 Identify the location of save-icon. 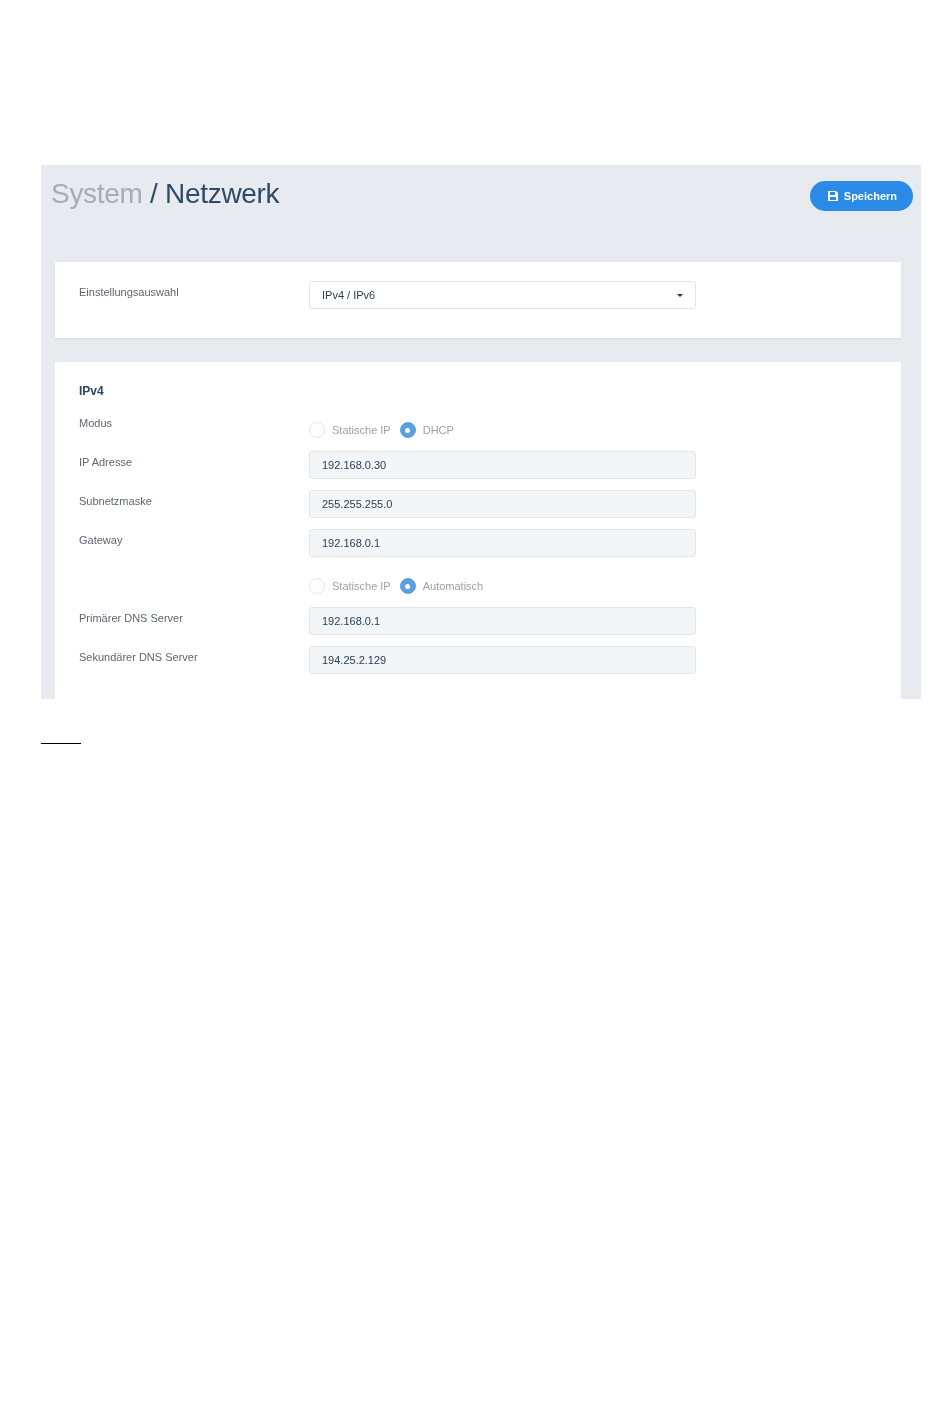
(832, 196).